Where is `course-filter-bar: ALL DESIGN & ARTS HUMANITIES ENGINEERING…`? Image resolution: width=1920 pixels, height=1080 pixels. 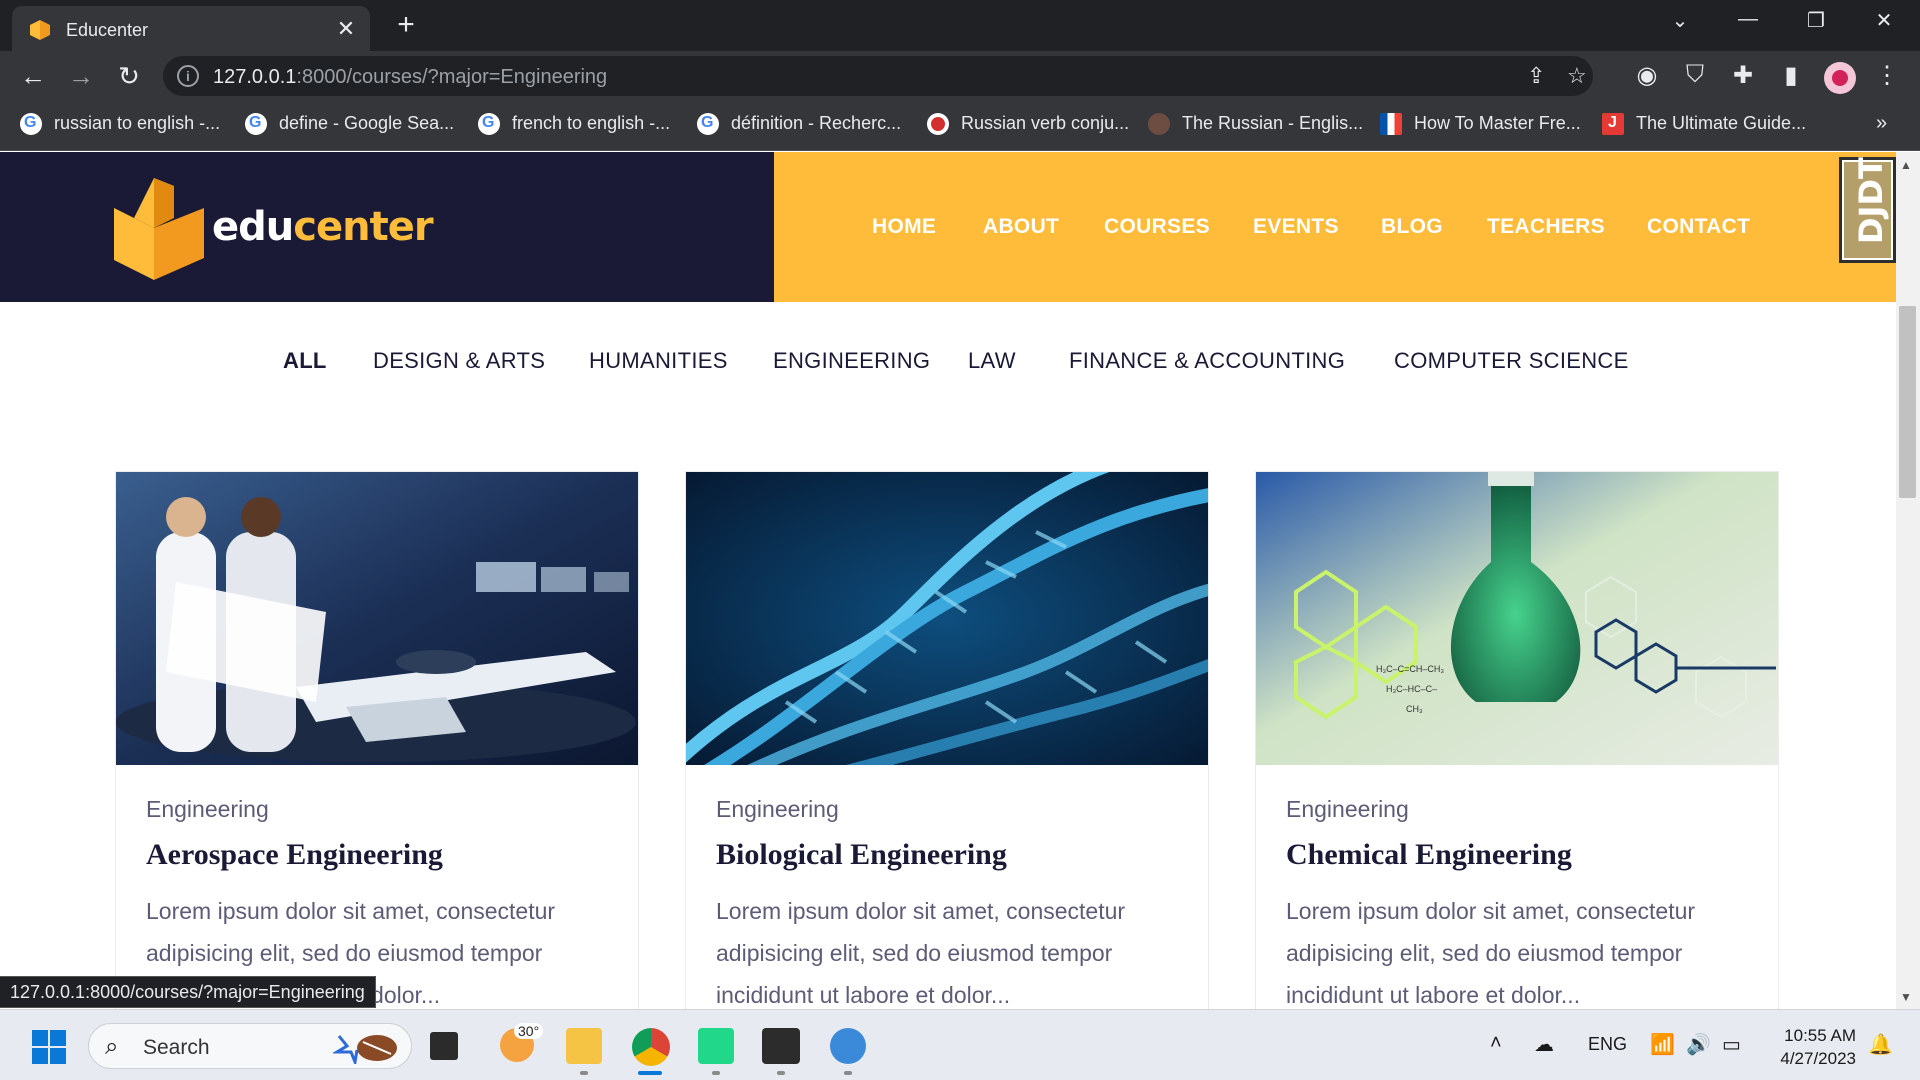 course-filter-bar: ALL DESIGN & ARTS HUMANITIES ENGINEERING… is located at coordinates (948, 363).